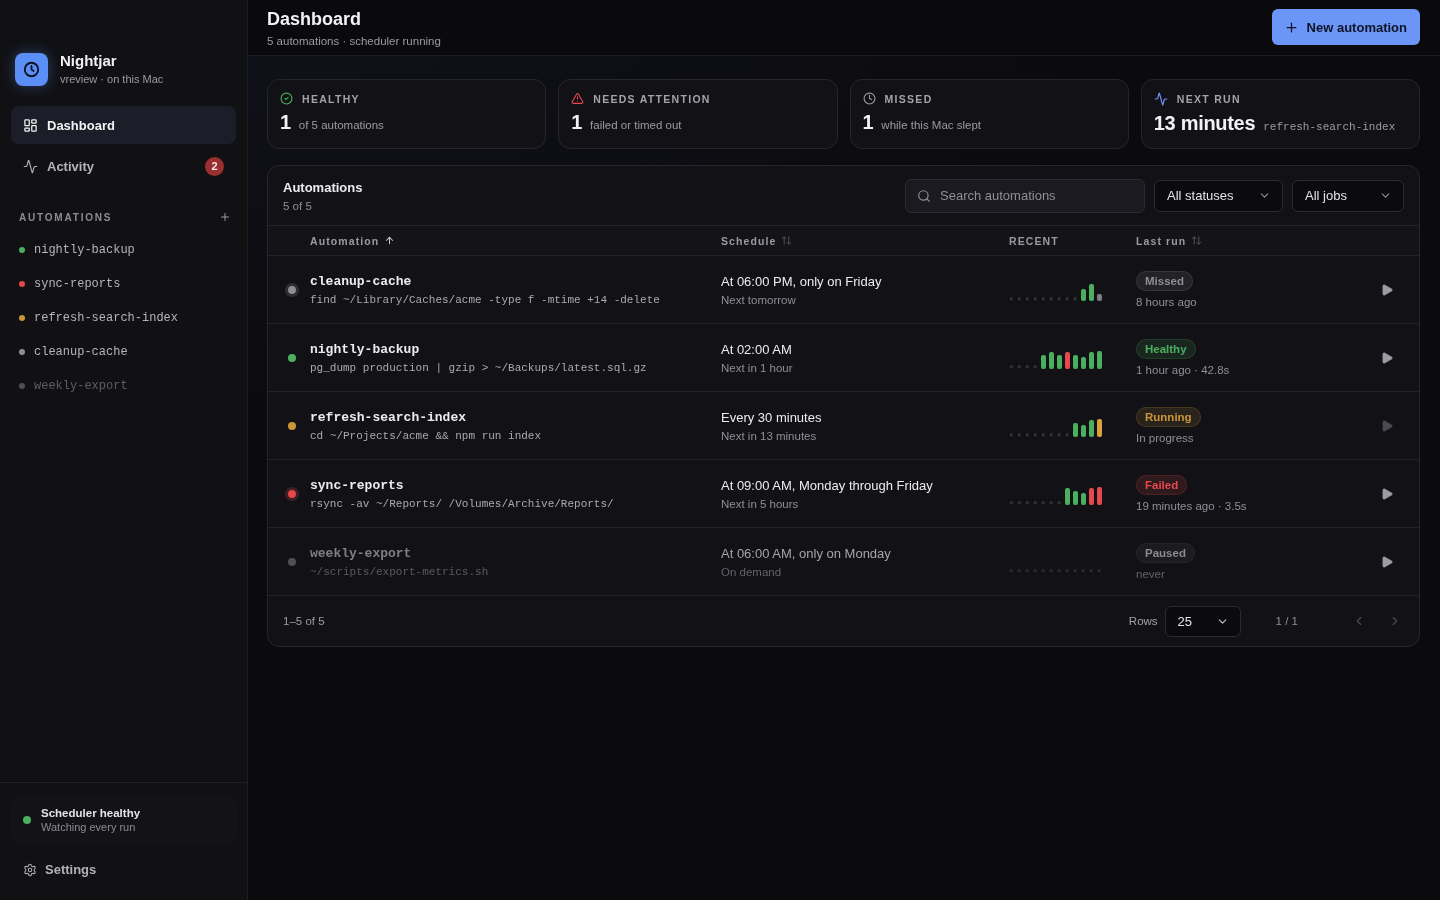 Image resolution: width=1440 pixels, height=900 pixels. I want to click on stat-caption: refresh-search-index, so click(1329, 127).